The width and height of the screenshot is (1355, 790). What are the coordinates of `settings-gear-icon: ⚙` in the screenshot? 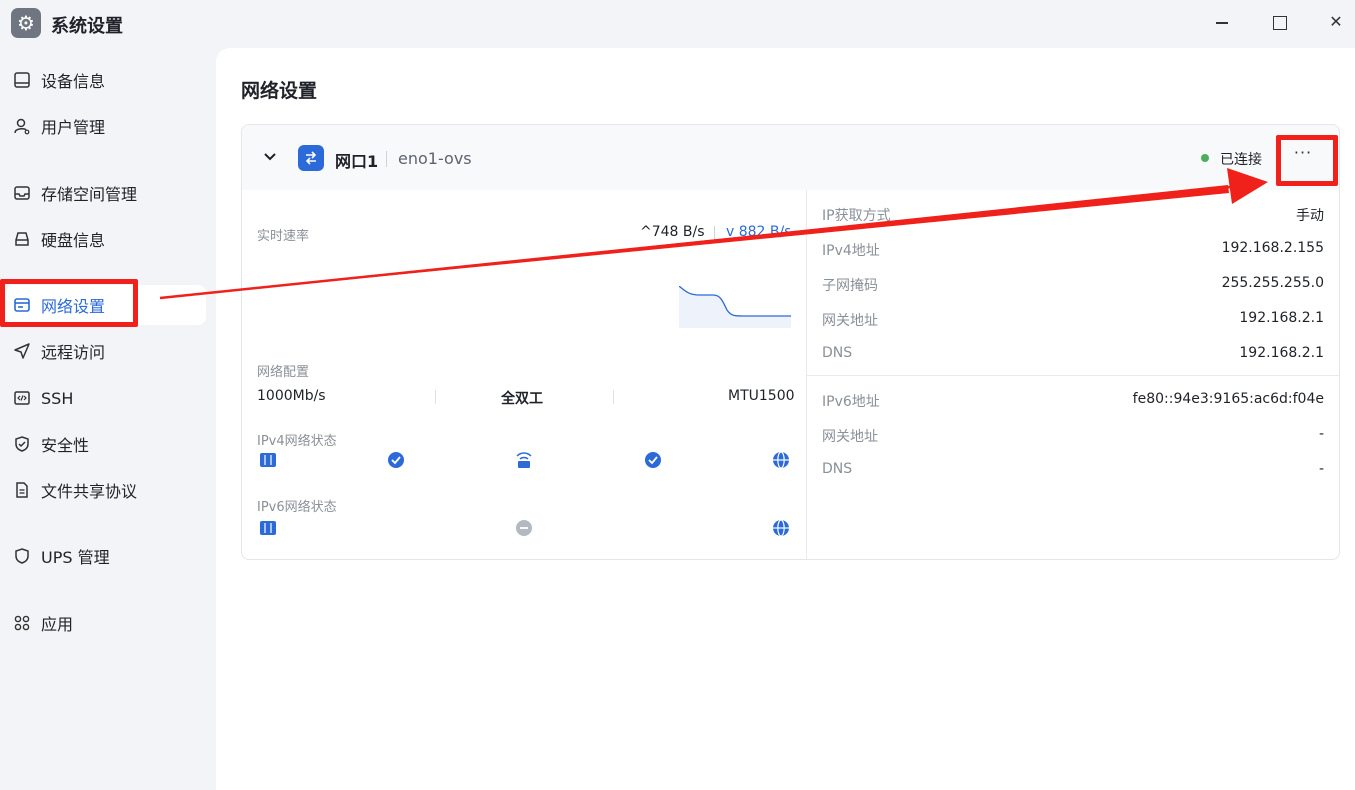 It's located at (26, 23).